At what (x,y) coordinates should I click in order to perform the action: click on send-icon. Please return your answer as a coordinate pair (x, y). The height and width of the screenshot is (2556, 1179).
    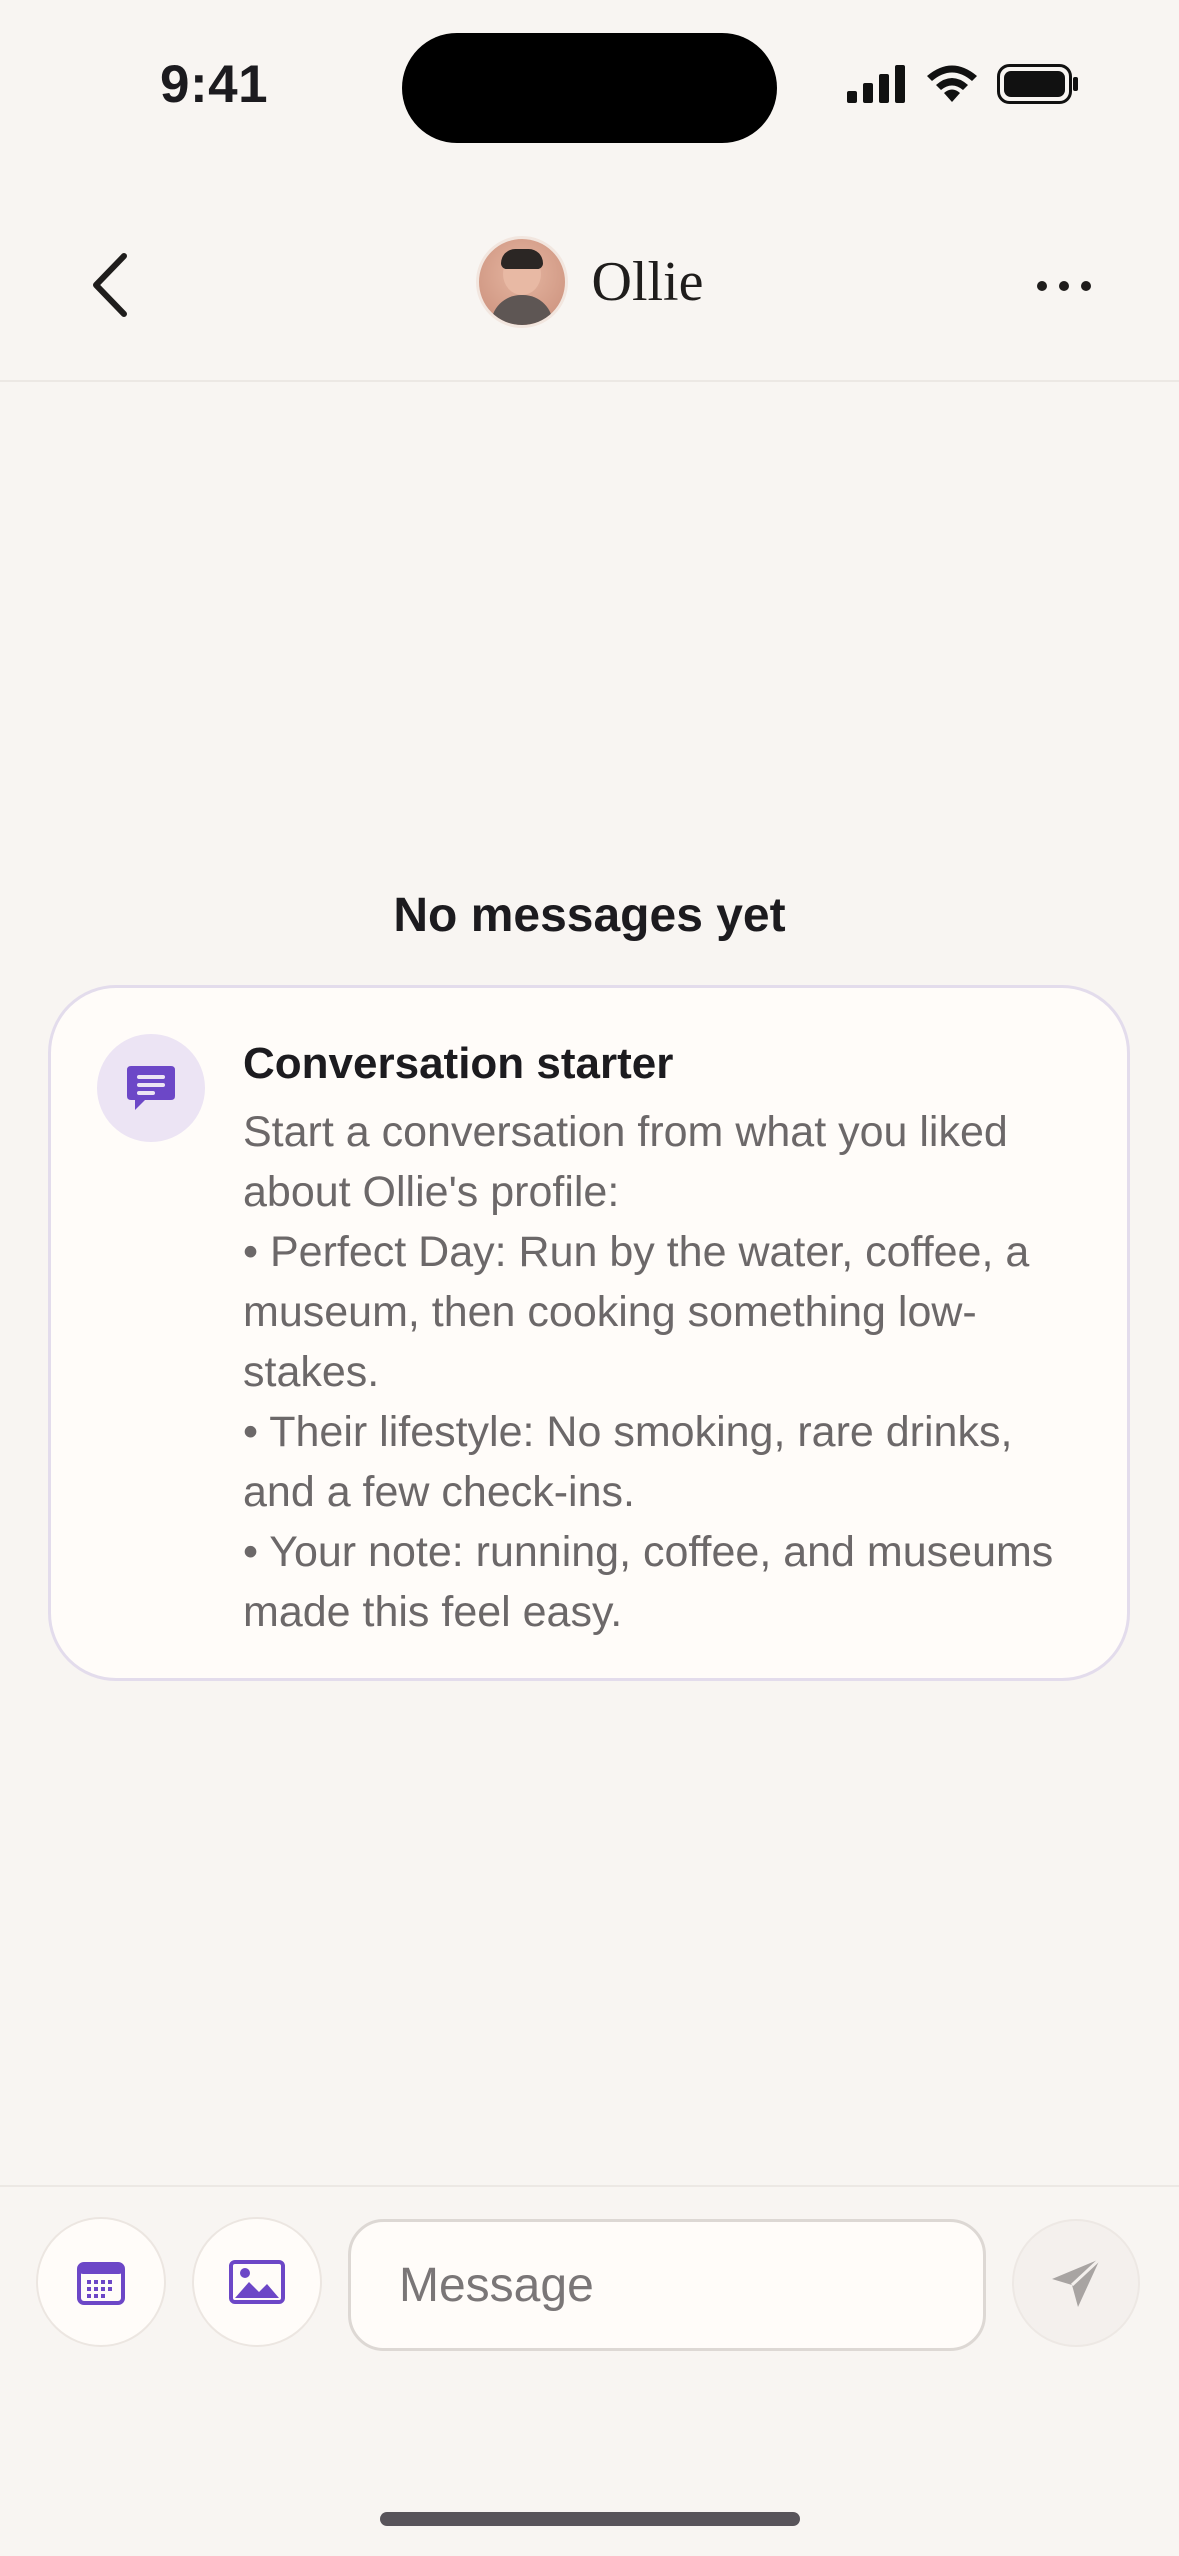
    Looking at the image, I should click on (1077, 2282).